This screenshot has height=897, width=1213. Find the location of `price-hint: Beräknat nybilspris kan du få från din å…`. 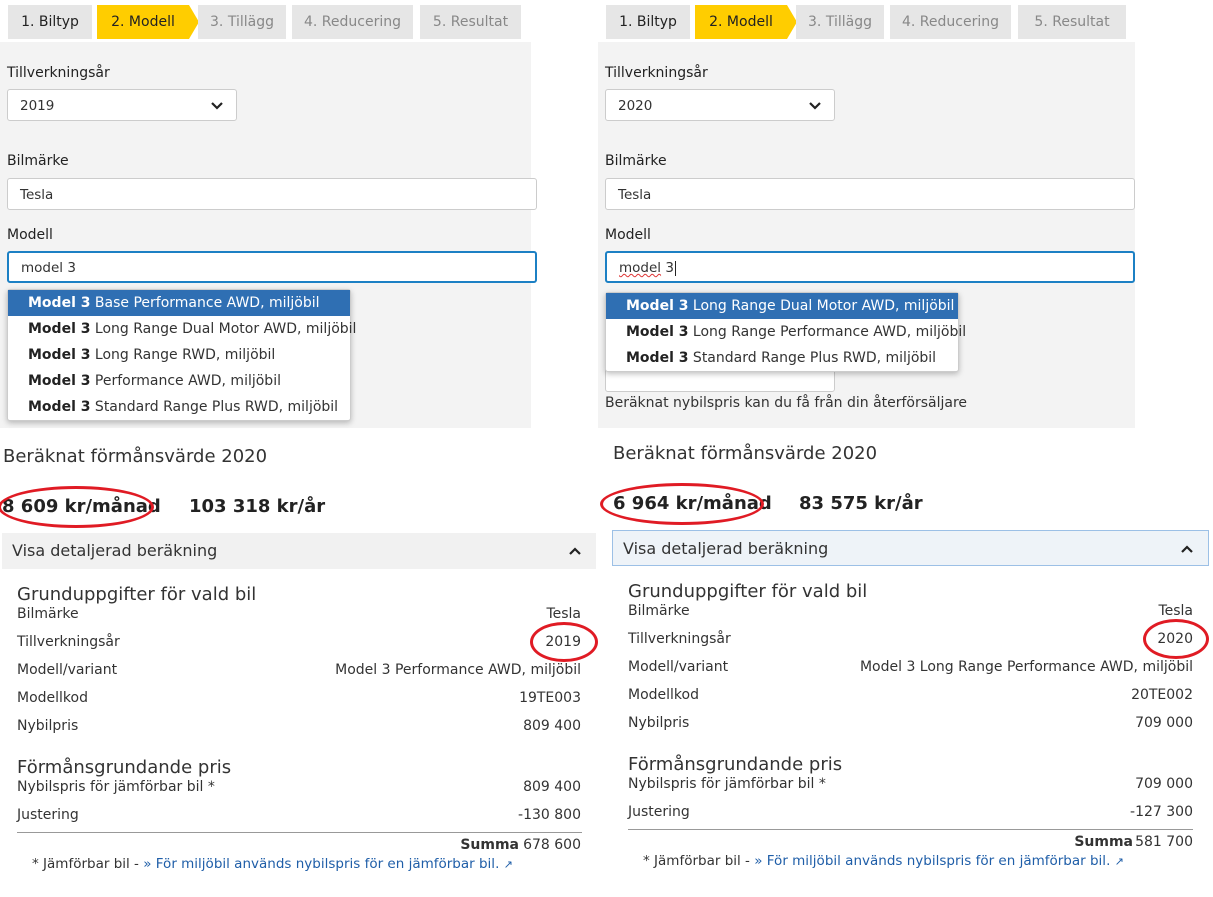

price-hint: Beräknat nybilspris kan du få från din å… is located at coordinates (786, 403).